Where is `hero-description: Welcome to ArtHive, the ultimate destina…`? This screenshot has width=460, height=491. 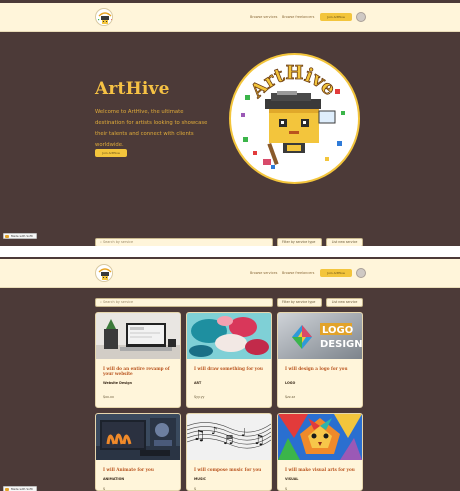
hero-description: Welcome to ArtHive, the ultimate destina… is located at coordinates (151, 128).